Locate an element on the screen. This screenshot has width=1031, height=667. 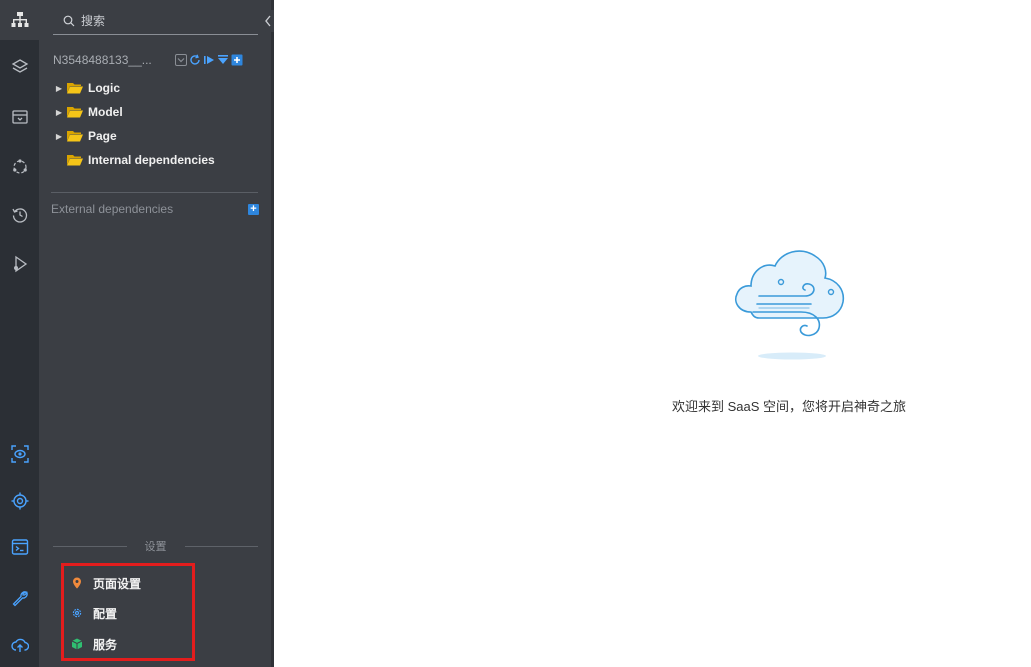
activity-rail is located at coordinates (19, 333).